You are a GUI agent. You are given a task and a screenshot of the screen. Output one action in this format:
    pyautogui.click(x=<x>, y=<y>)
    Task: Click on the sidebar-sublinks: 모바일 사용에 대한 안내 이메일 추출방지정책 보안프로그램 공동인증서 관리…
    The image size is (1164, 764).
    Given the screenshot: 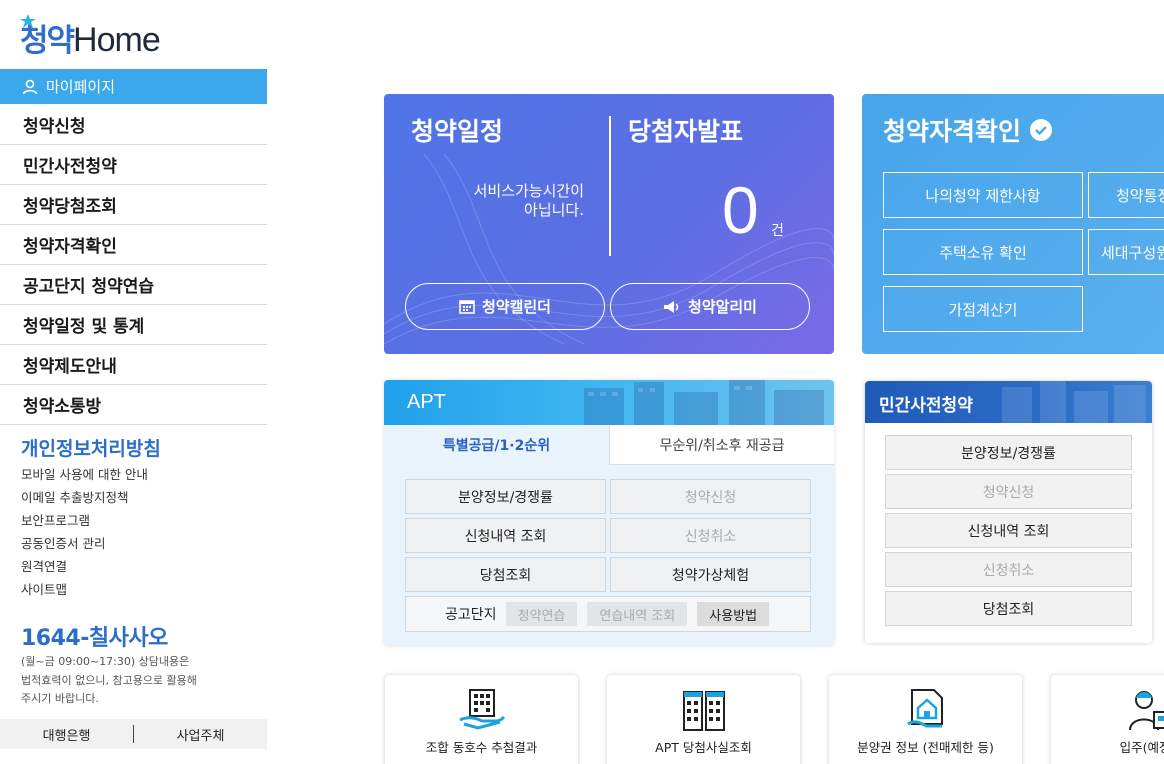 What is the action you would take?
    pyautogui.click(x=84, y=534)
    